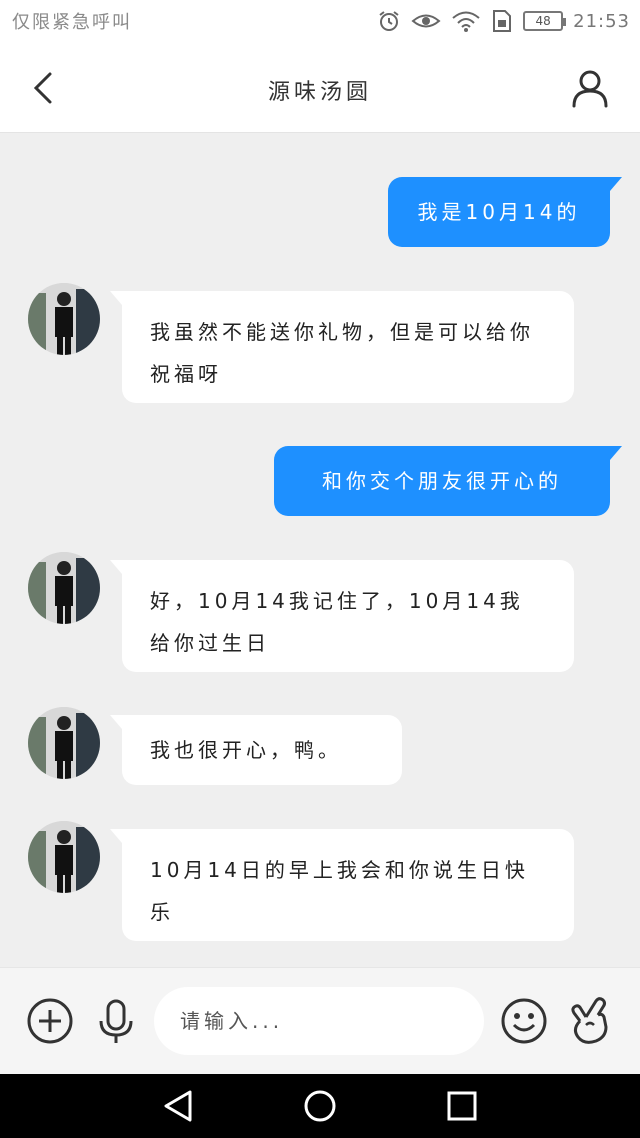 This screenshot has height=1138, width=640. What do you see at coordinates (524, 1021) in the screenshot?
I see `emoji-button` at bounding box center [524, 1021].